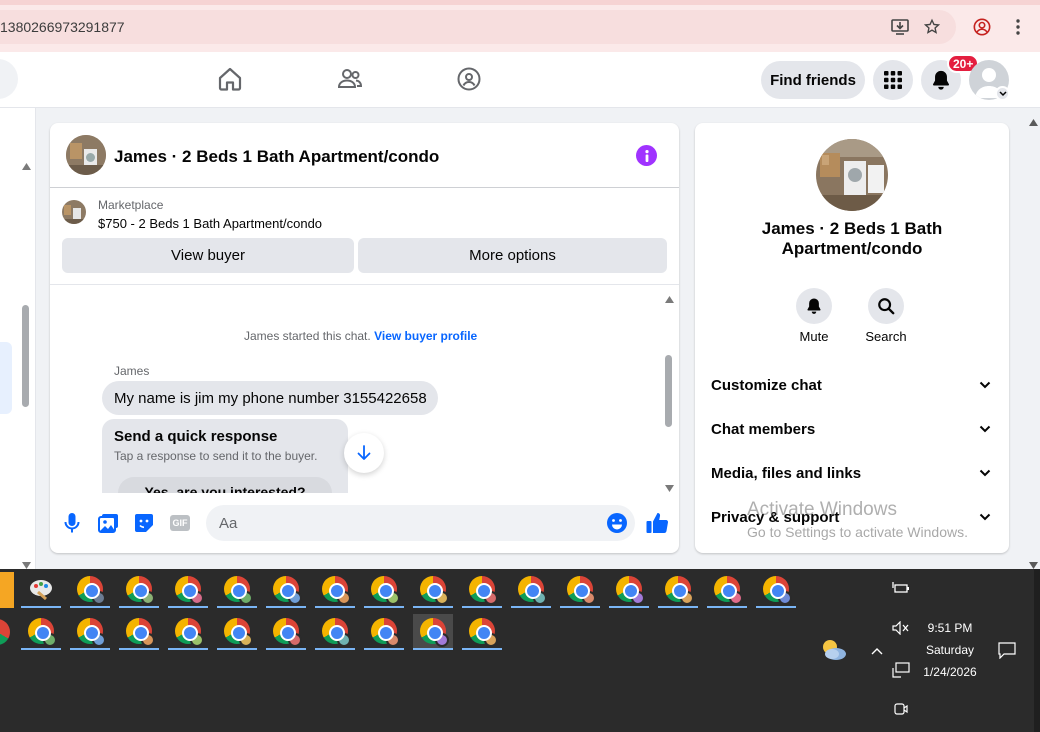 The image size is (1040, 732). Describe the element at coordinates (25, 356) in the screenshot. I see `sidebar-scrollbar` at that location.